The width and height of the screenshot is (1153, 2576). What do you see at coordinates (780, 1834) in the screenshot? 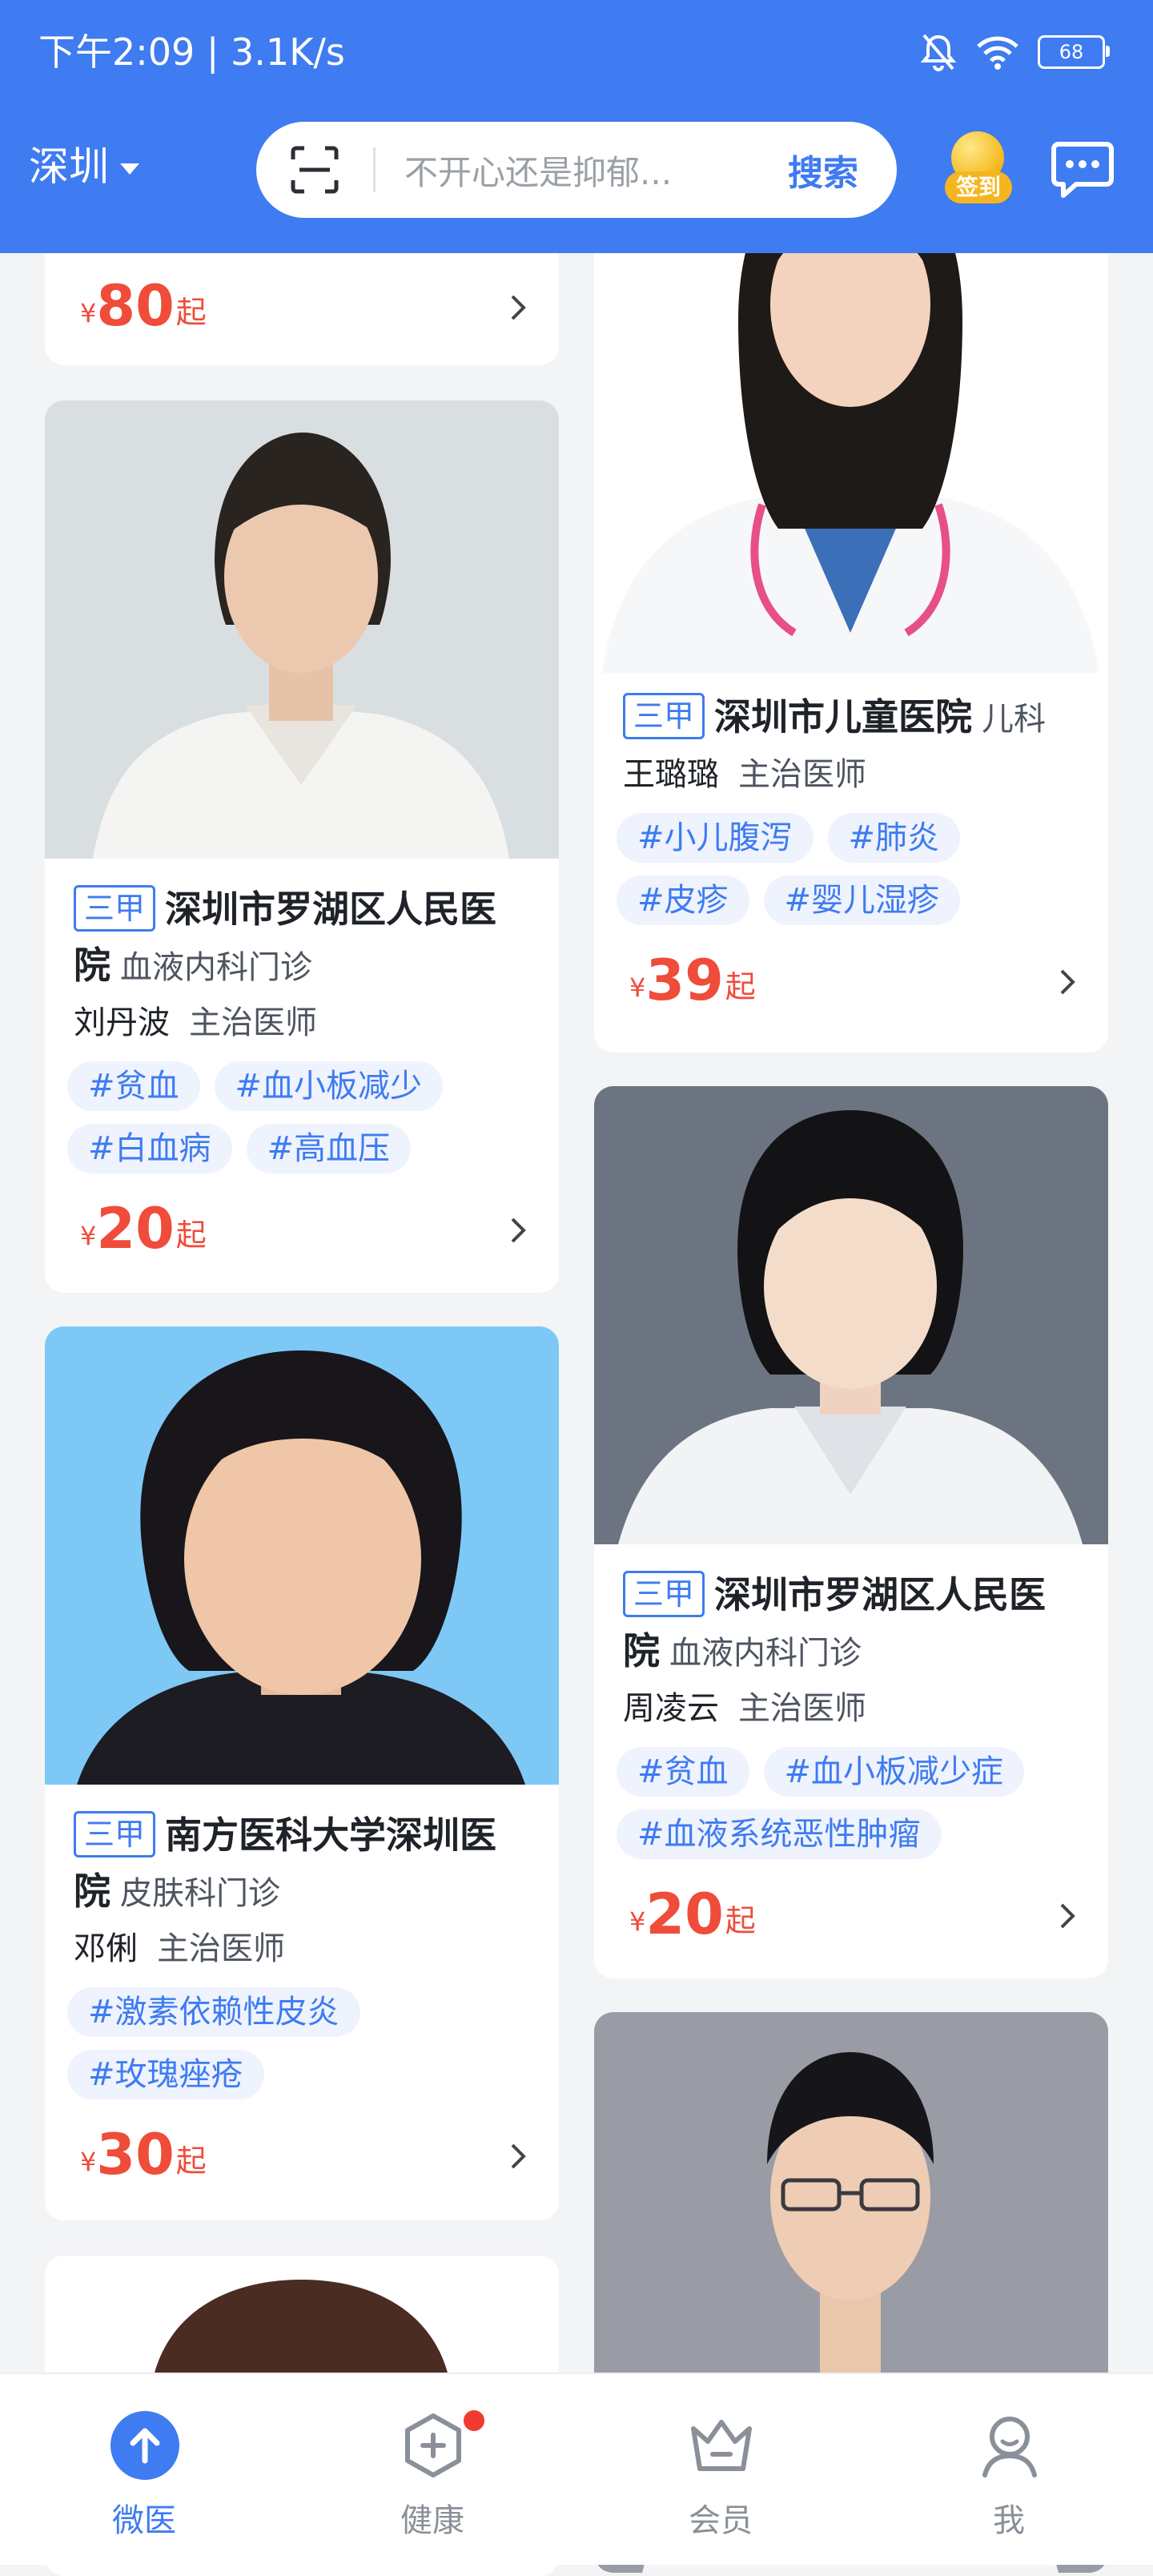
I see `tag: #血液系统恶性肿瘤` at bounding box center [780, 1834].